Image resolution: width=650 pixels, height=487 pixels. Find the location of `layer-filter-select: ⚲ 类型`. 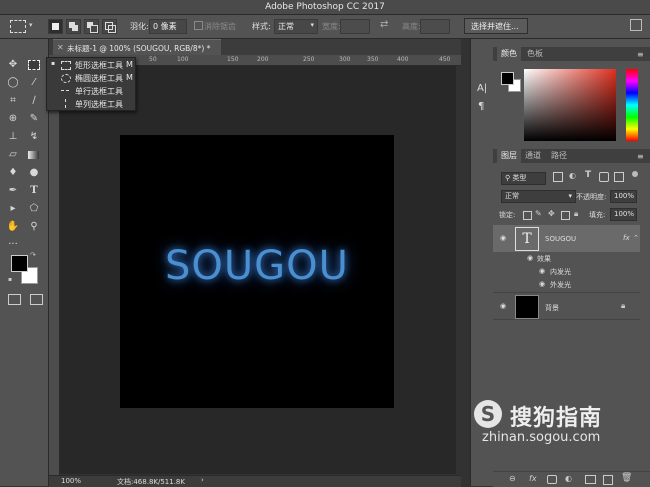

layer-filter-select: ⚲ 类型 is located at coordinates (523, 178).